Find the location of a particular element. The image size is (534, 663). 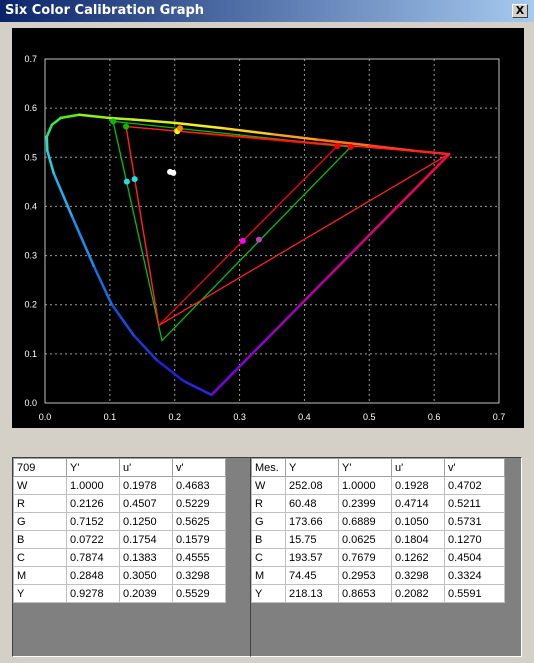

column-header: Mes. is located at coordinates (268, 467).